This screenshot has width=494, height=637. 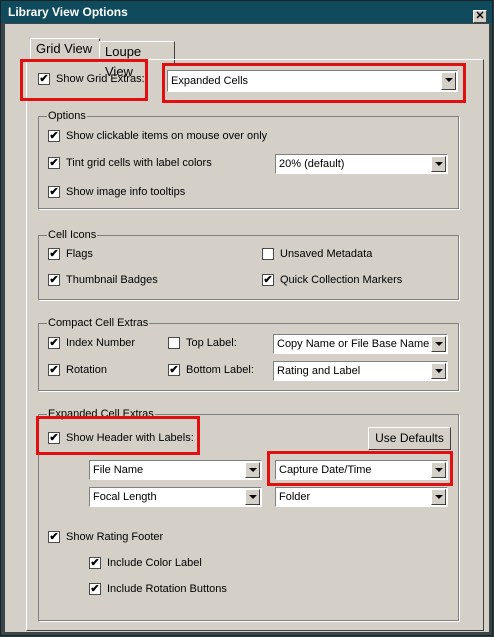 I want to click on quick-collection-checkbox: ✔, so click(x=268, y=280).